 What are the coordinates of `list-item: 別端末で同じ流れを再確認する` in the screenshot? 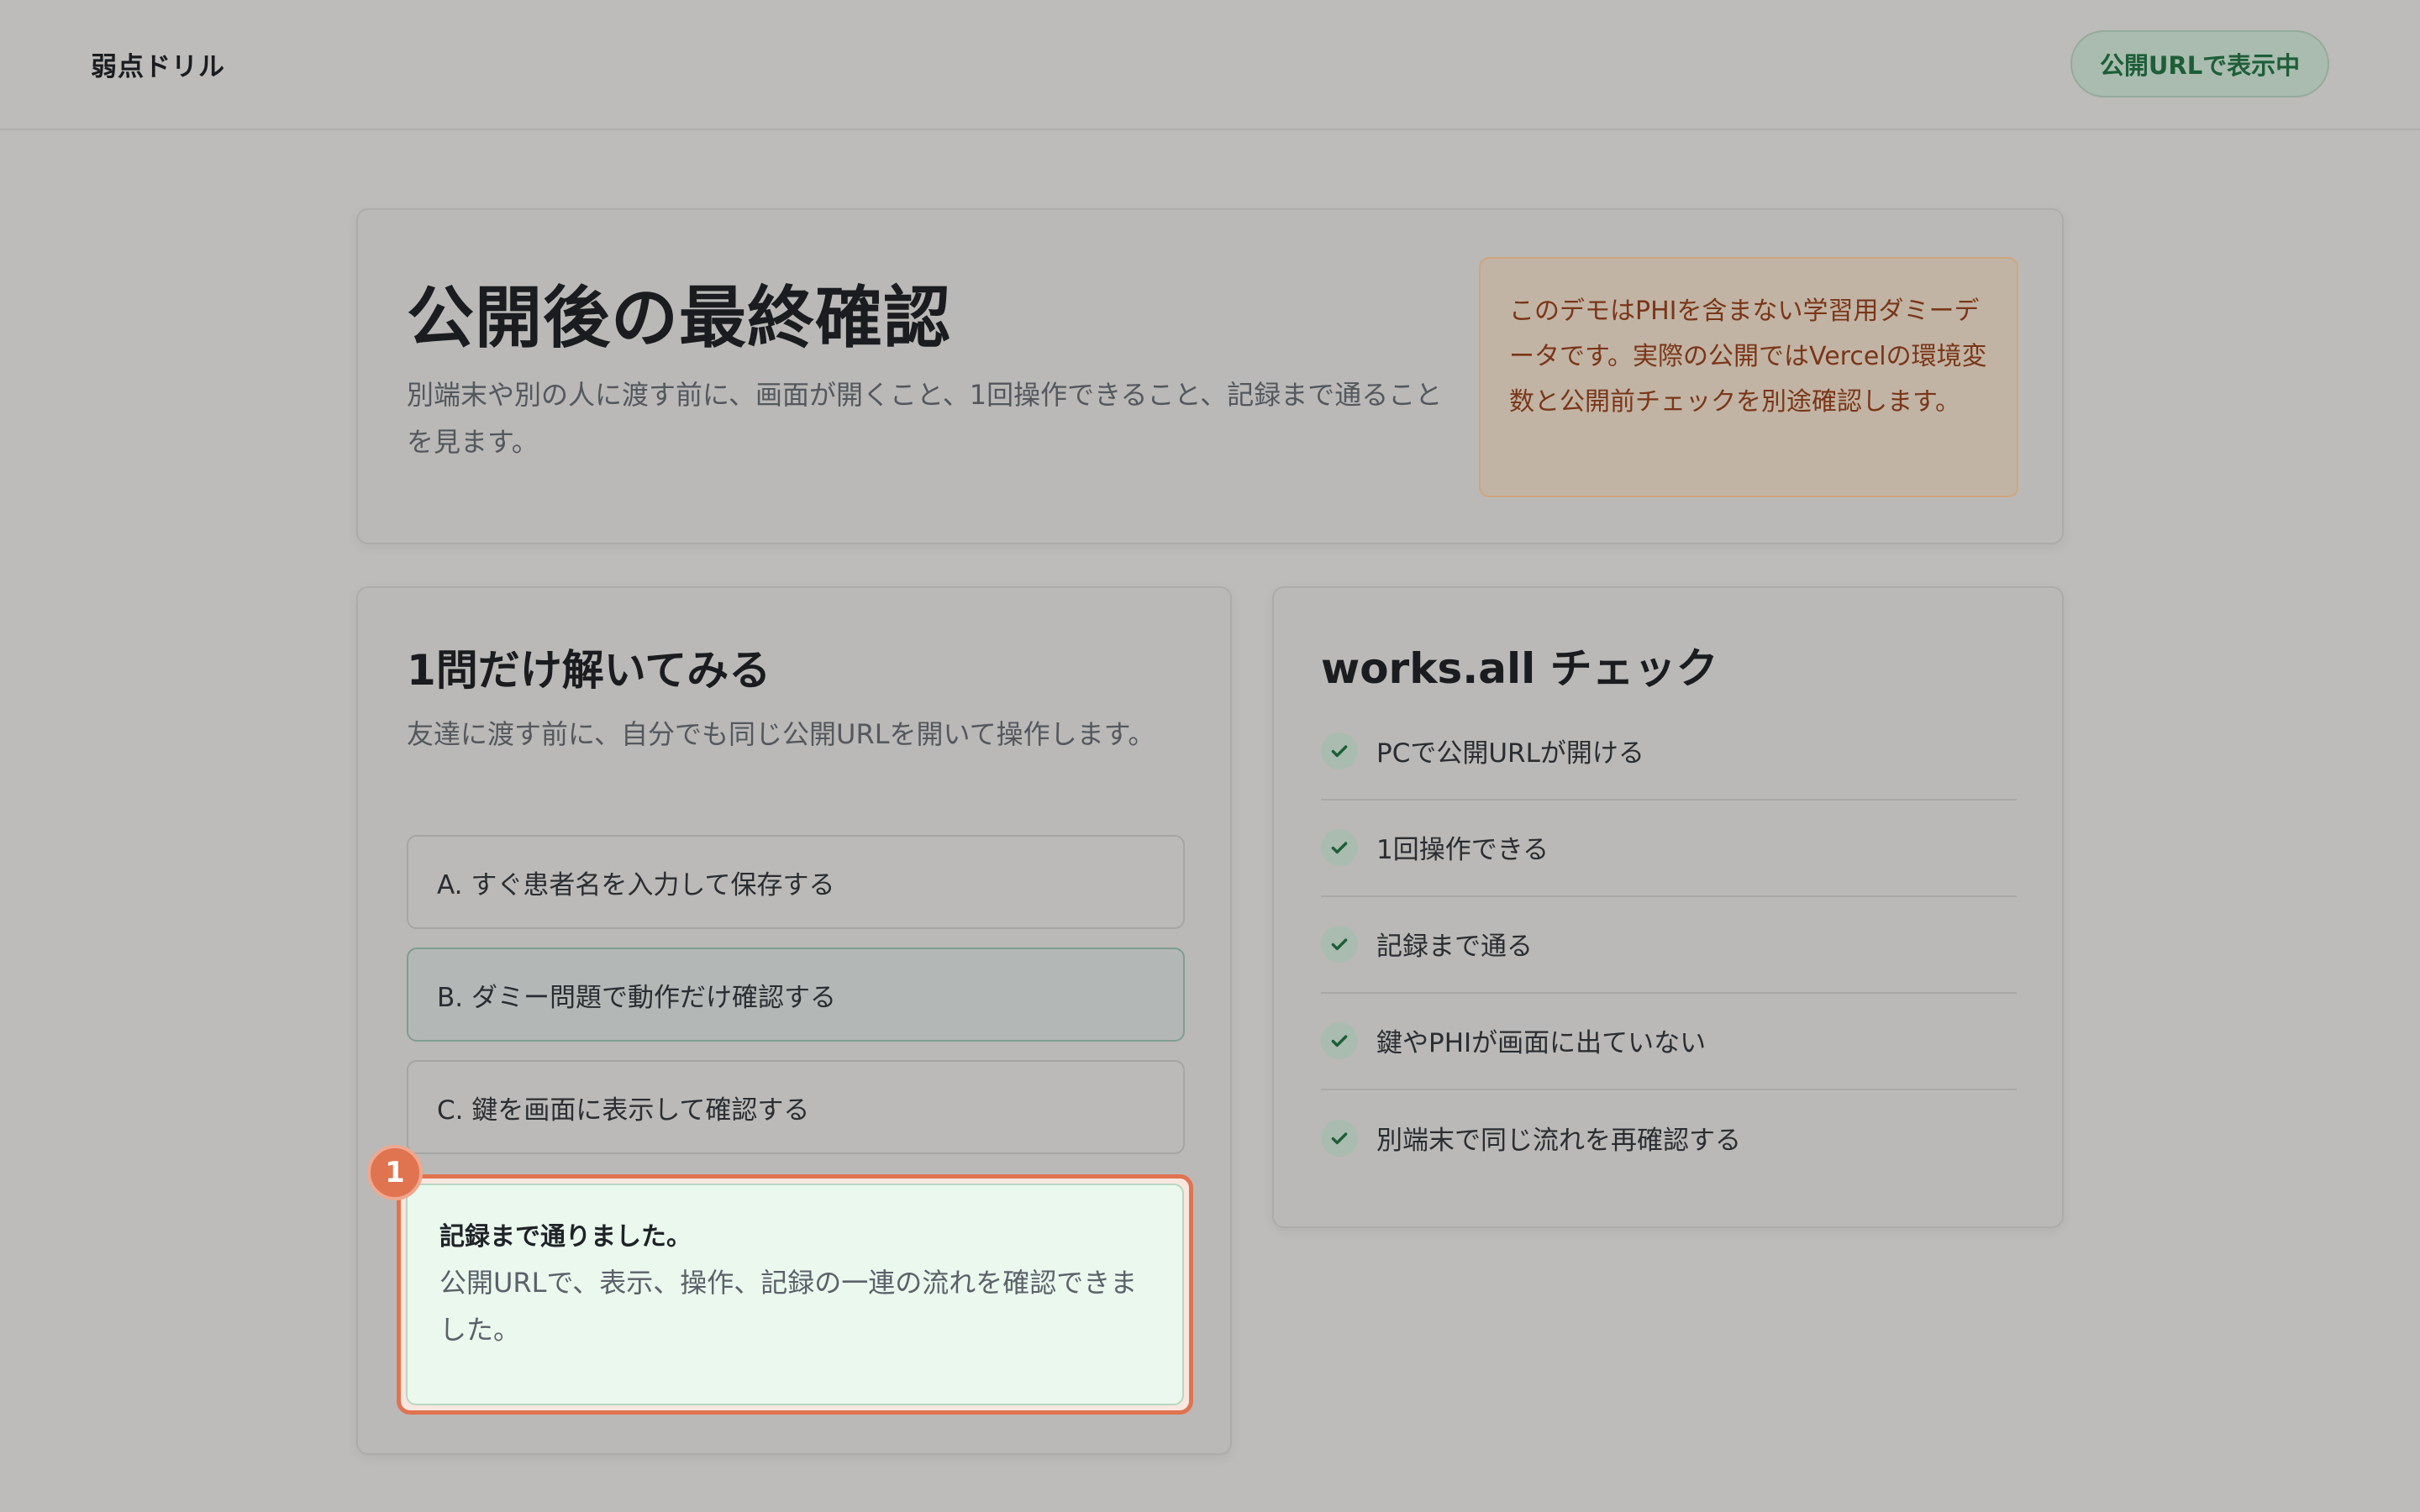 It's located at (1669, 1138).